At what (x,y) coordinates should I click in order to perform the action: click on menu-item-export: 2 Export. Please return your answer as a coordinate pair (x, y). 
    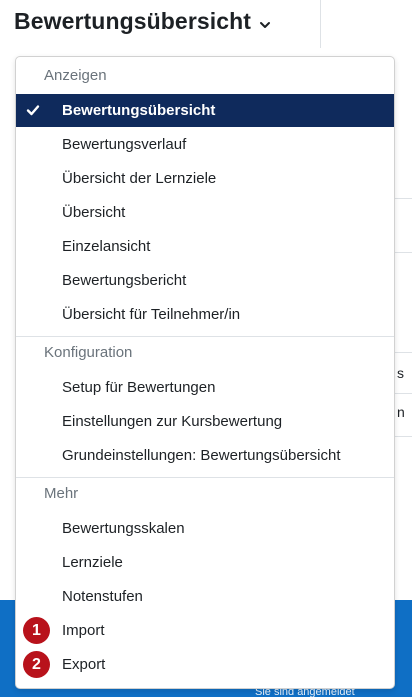
    Looking at the image, I should click on (205, 664).